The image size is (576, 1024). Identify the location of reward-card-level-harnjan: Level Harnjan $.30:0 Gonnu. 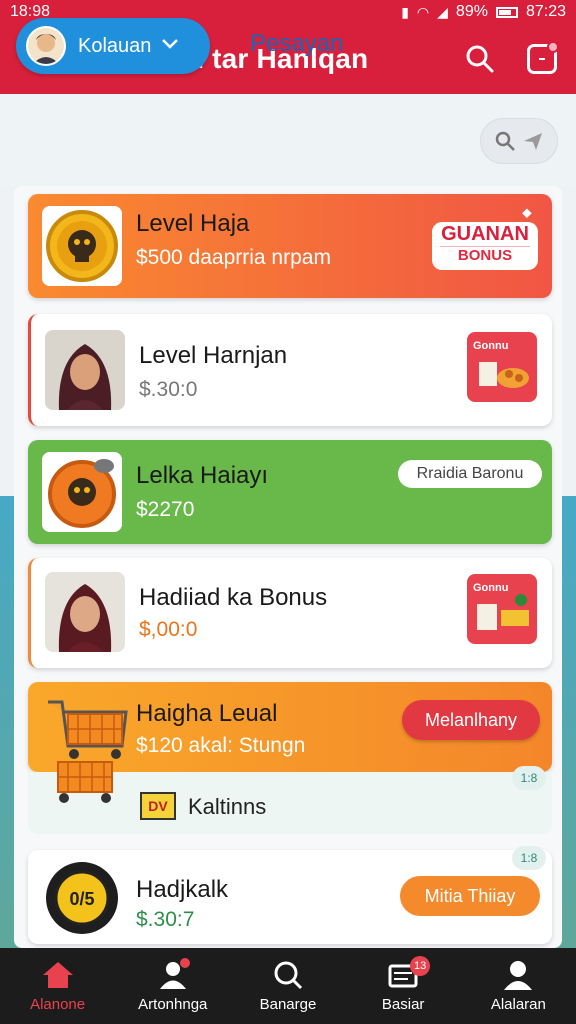
(290, 370).